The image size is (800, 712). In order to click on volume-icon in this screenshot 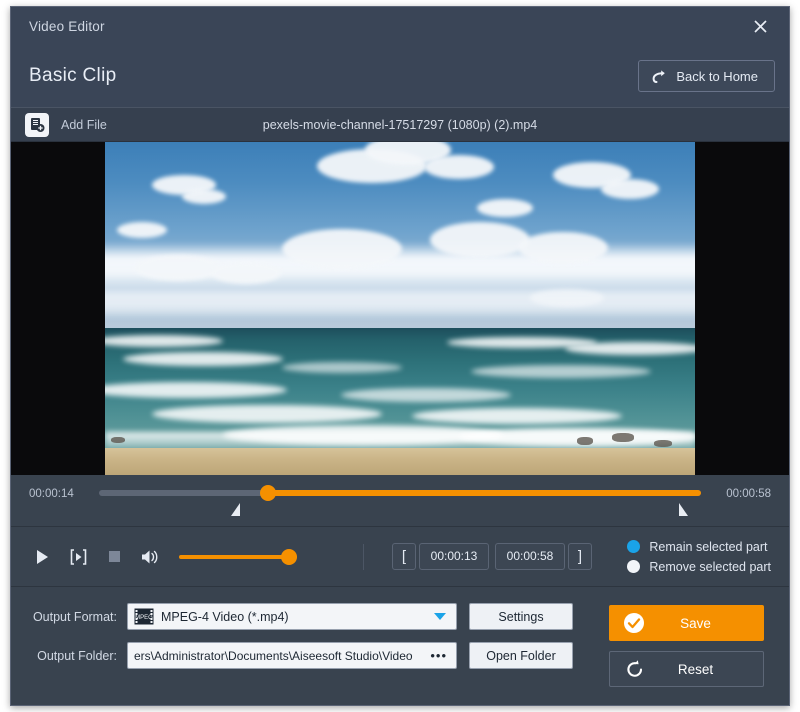, I will do `click(149, 556)`.